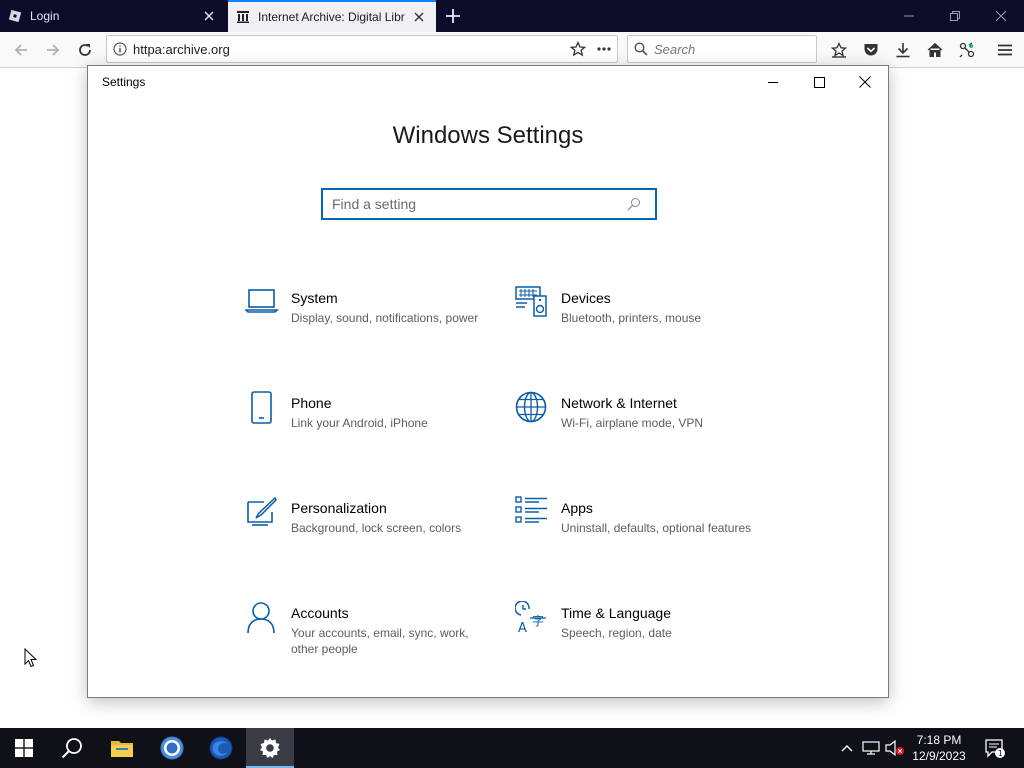 This screenshot has width=1024, height=768. Describe the element at coordinates (45, 16) in the screenshot. I see `tab-title: Login` at that location.